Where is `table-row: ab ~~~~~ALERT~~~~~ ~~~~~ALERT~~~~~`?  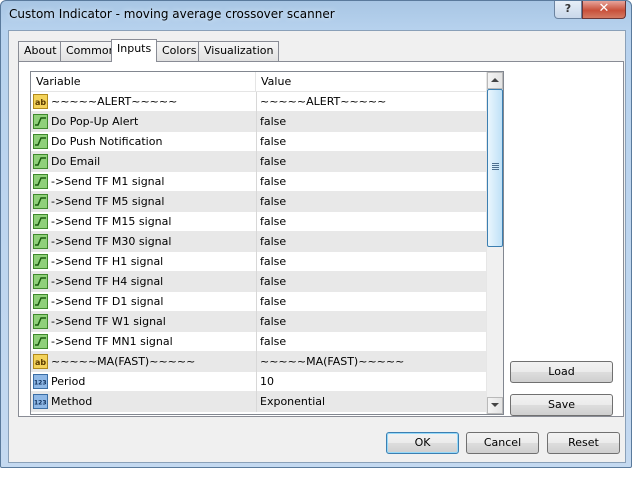
table-row: ab ~~~~~ALERT~~~~~ ~~~~~ALERT~~~~~ is located at coordinates (258, 102).